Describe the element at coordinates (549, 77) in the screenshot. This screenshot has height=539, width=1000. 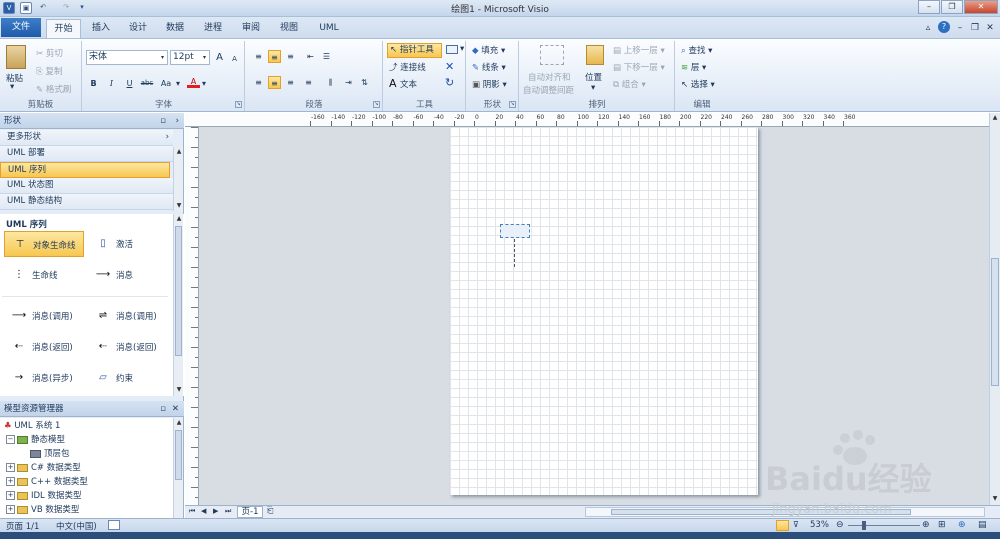
I see `auto-align-label: 自动对齐和` at that location.